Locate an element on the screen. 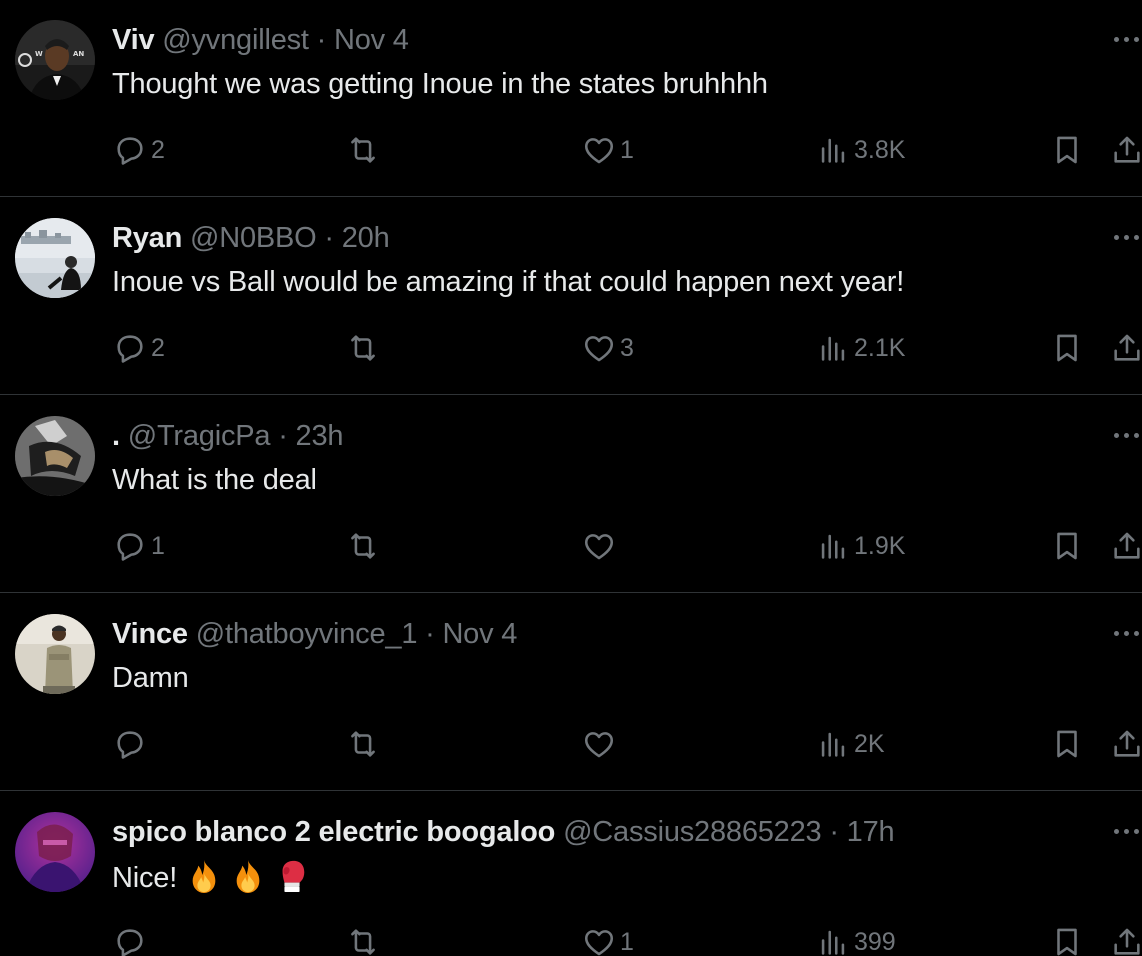  views-button: 1.9K is located at coordinates (859, 546).